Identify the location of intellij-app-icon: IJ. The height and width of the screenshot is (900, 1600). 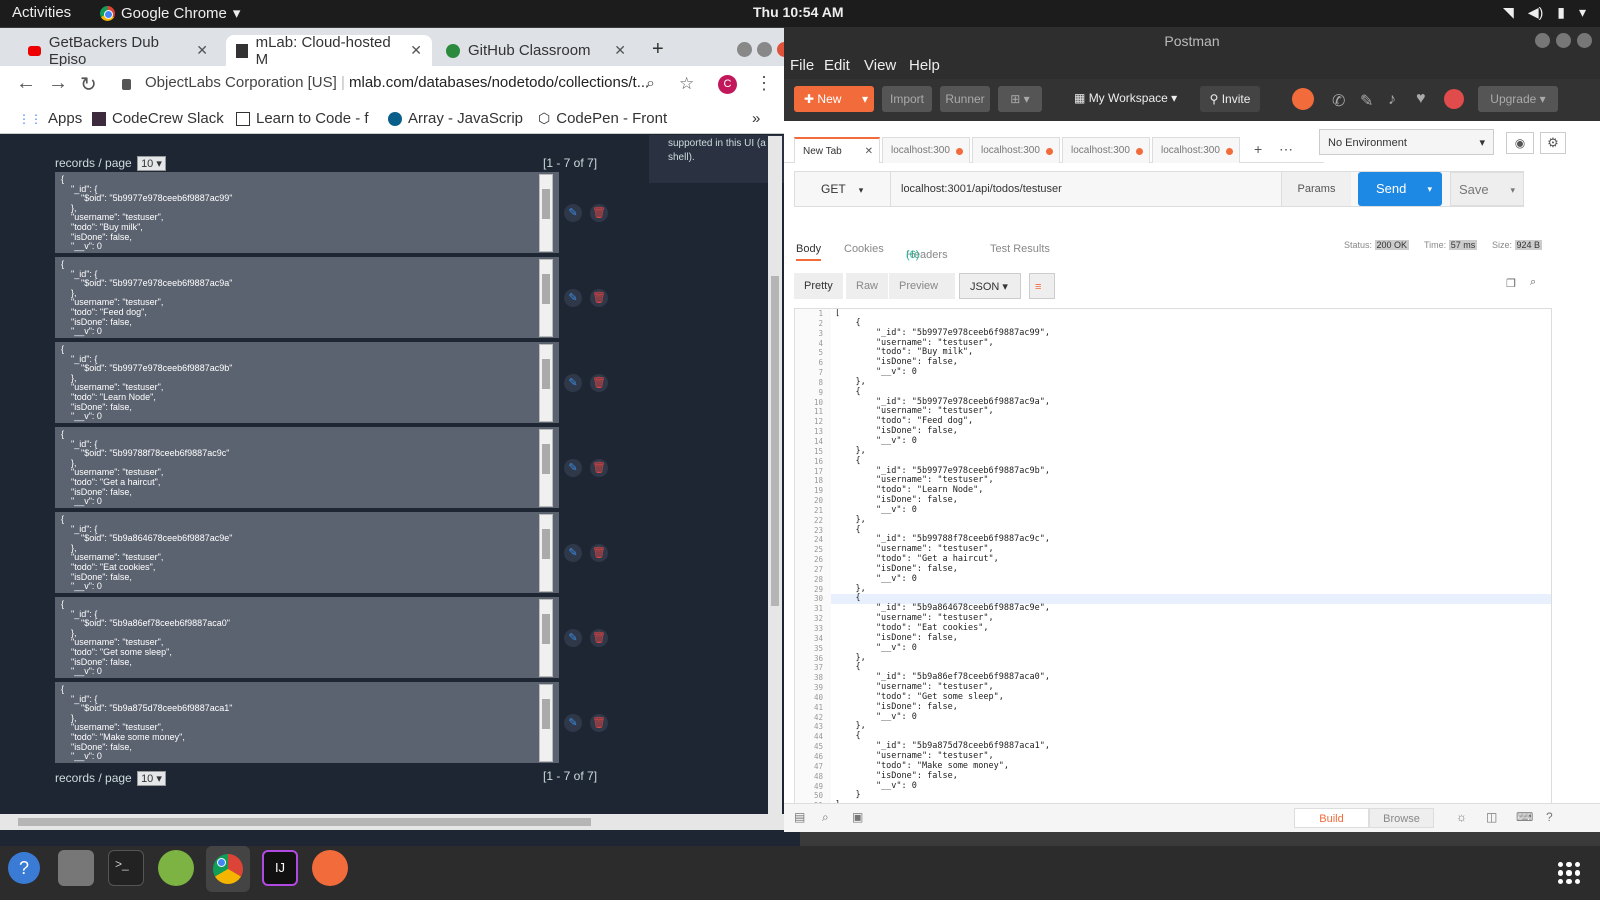
(280, 868).